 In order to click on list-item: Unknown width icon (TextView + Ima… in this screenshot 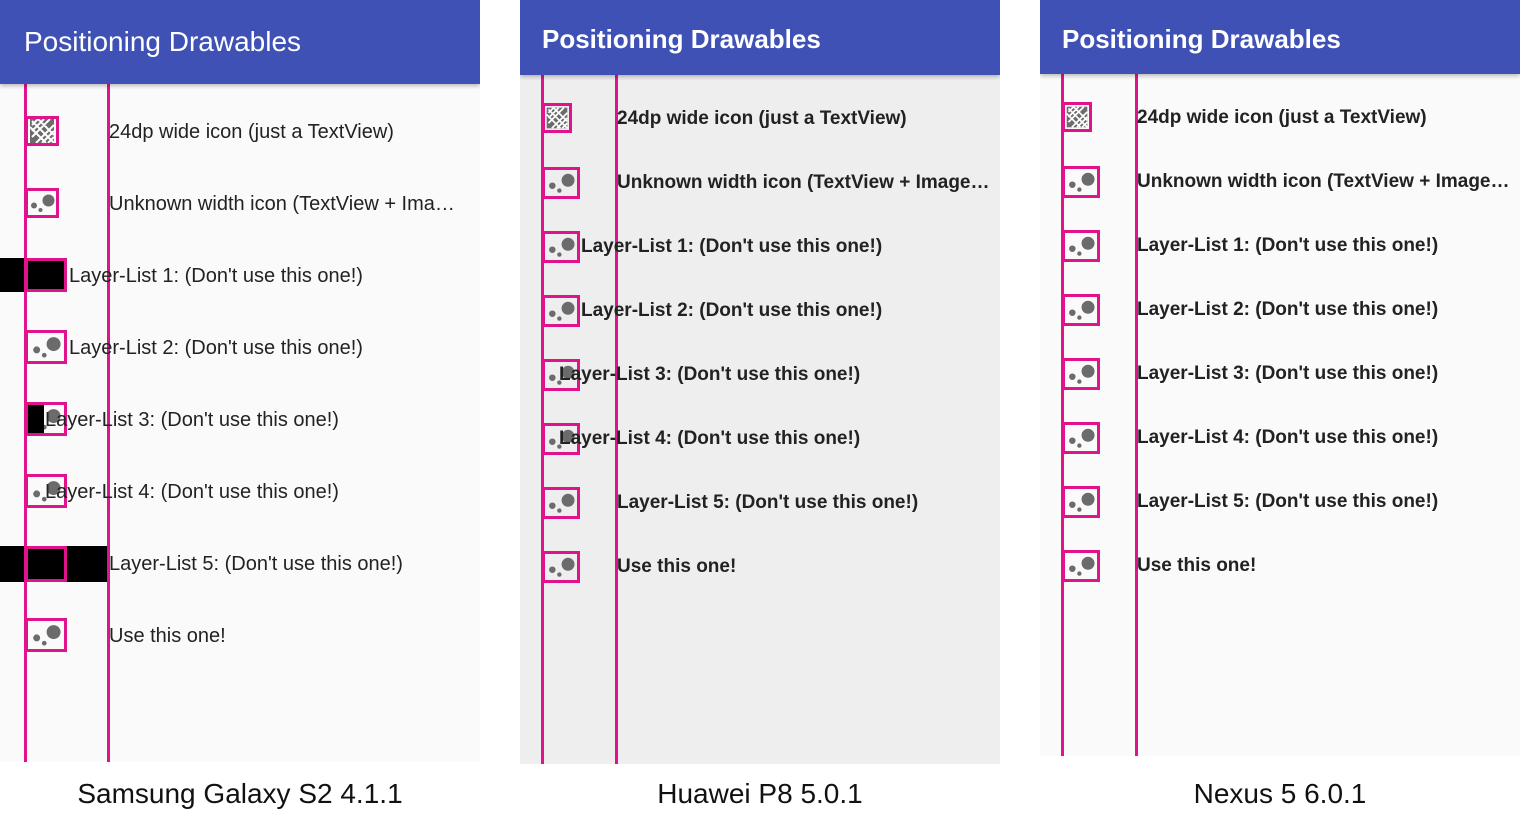, I will do `click(240, 204)`.